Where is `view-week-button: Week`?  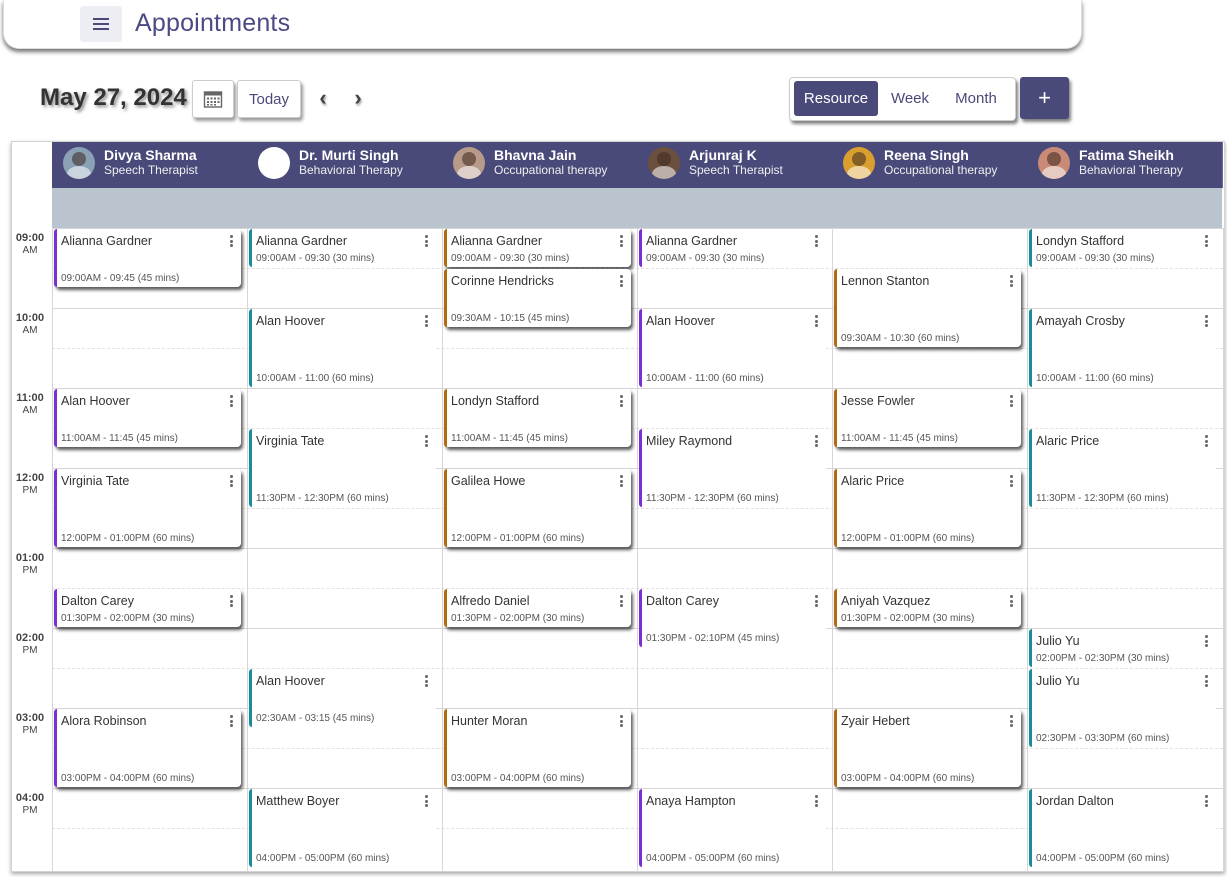 view-week-button: Week is located at coordinates (910, 98).